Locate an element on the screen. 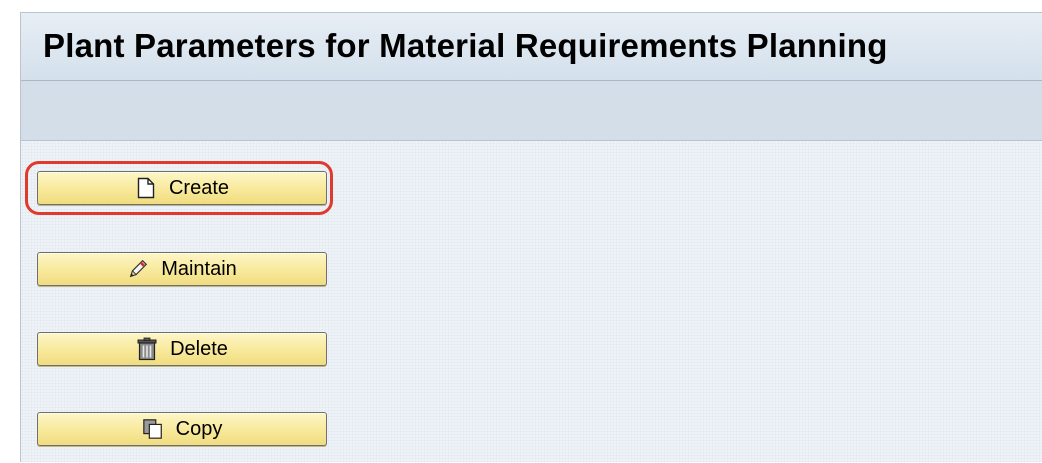  pencil-icon is located at coordinates (138, 269).